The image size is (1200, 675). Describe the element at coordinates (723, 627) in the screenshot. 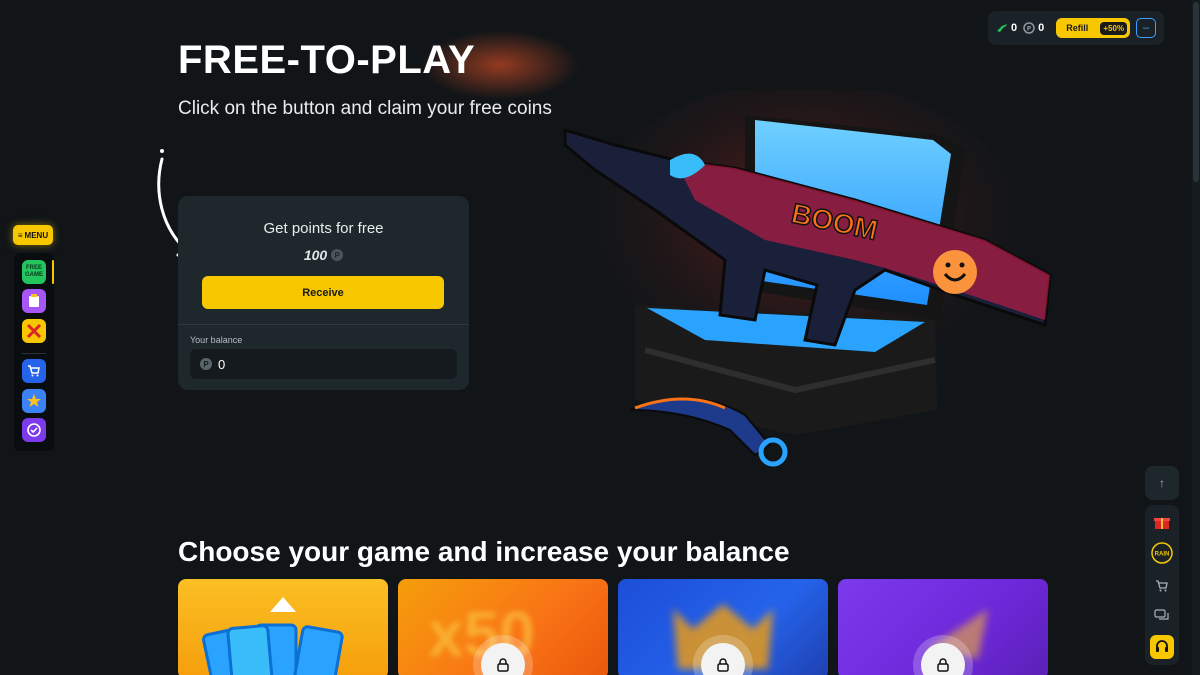

I see `game-card-crown` at that location.